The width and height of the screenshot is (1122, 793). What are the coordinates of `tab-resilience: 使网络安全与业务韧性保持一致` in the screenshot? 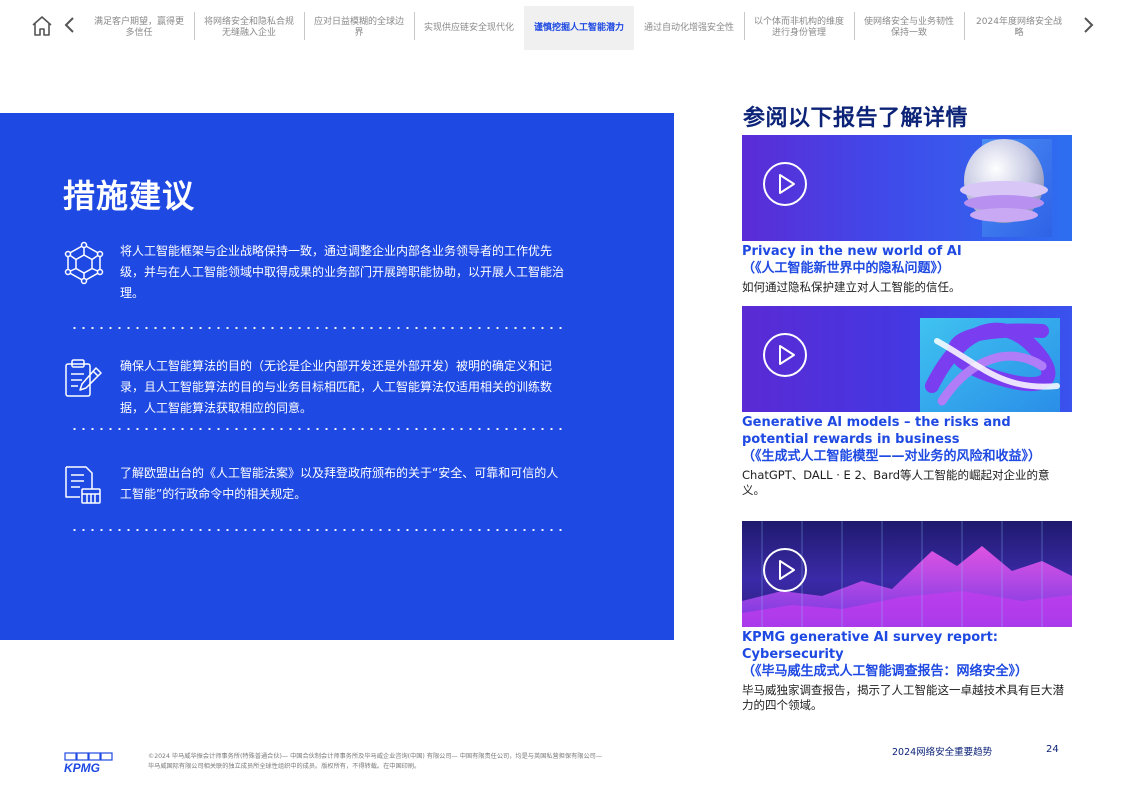 It's located at (909, 28).